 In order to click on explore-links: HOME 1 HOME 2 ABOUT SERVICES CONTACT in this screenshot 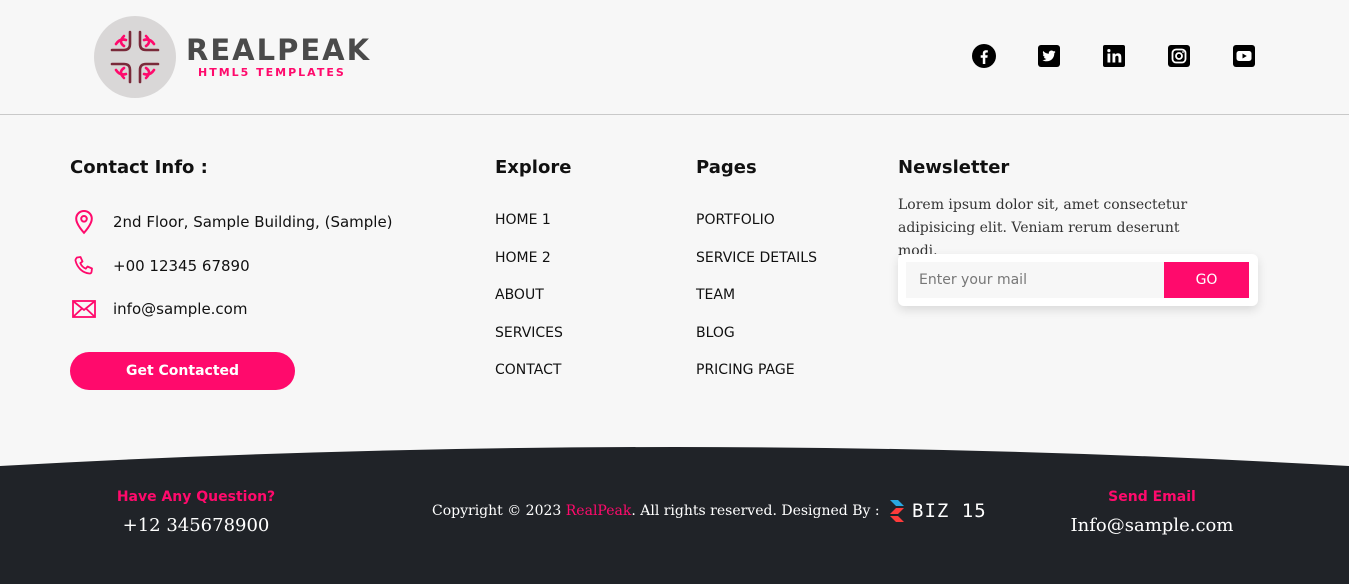, I will do `click(529, 304)`.